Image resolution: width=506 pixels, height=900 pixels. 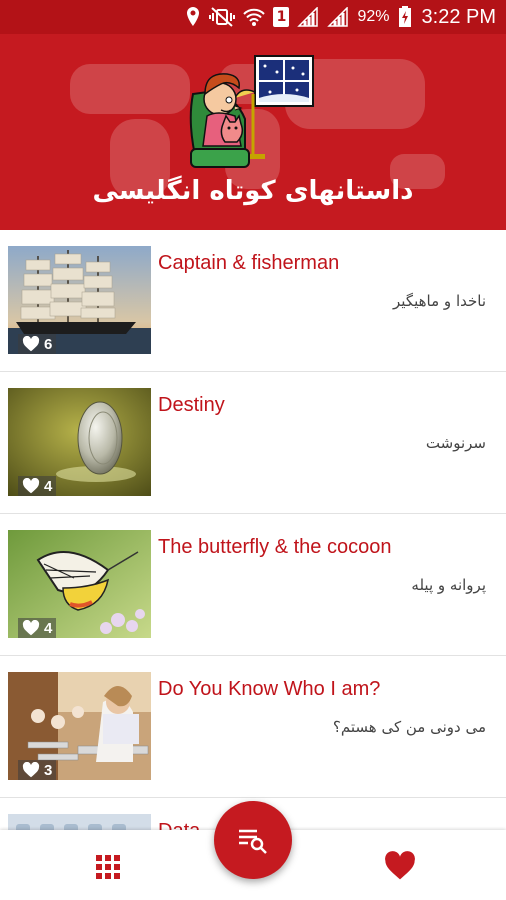 I want to click on app-title: داستانهای کوتاه انگلیسی, so click(x=253, y=191).